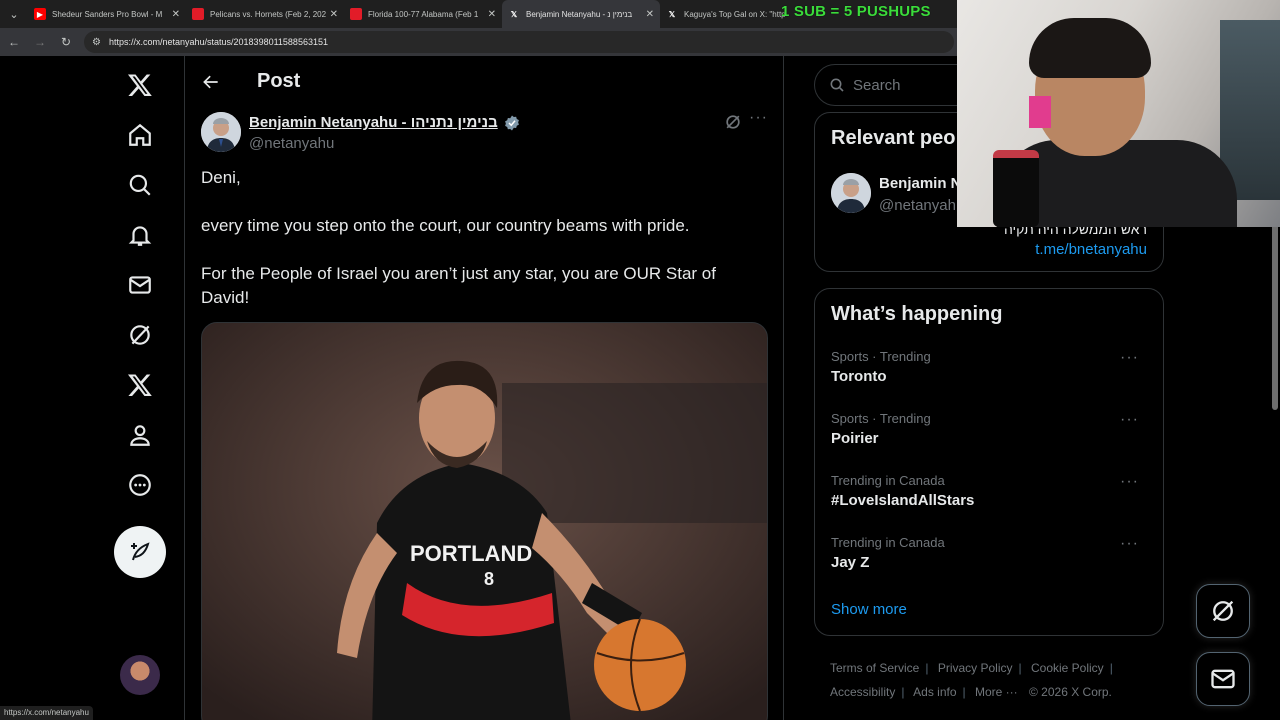  What do you see at coordinates (1016, 188) in the screenshot?
I see `webcam-microphone` at bounding box center [1016, 188].